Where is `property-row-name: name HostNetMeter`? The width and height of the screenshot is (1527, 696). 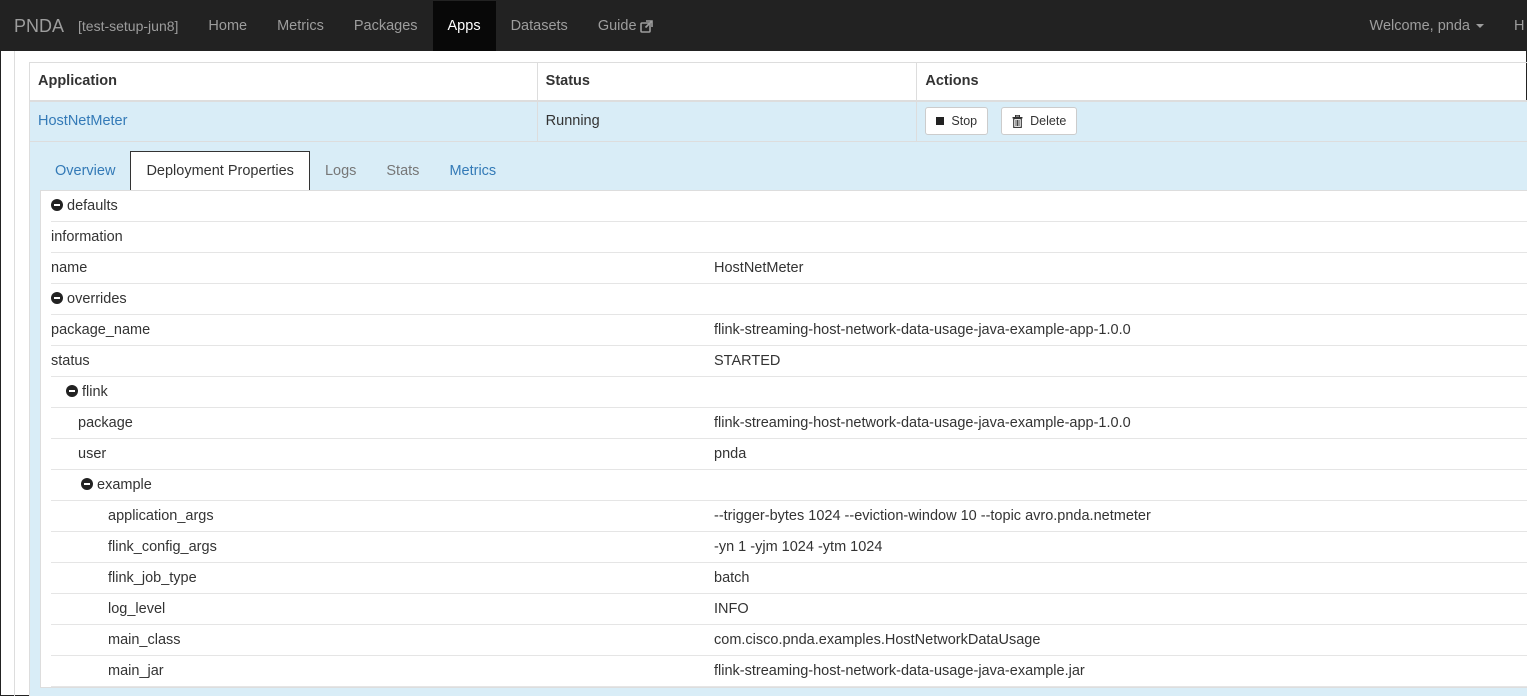
property-row-name: name HostNetMeter is located at coordinates (789, 268).